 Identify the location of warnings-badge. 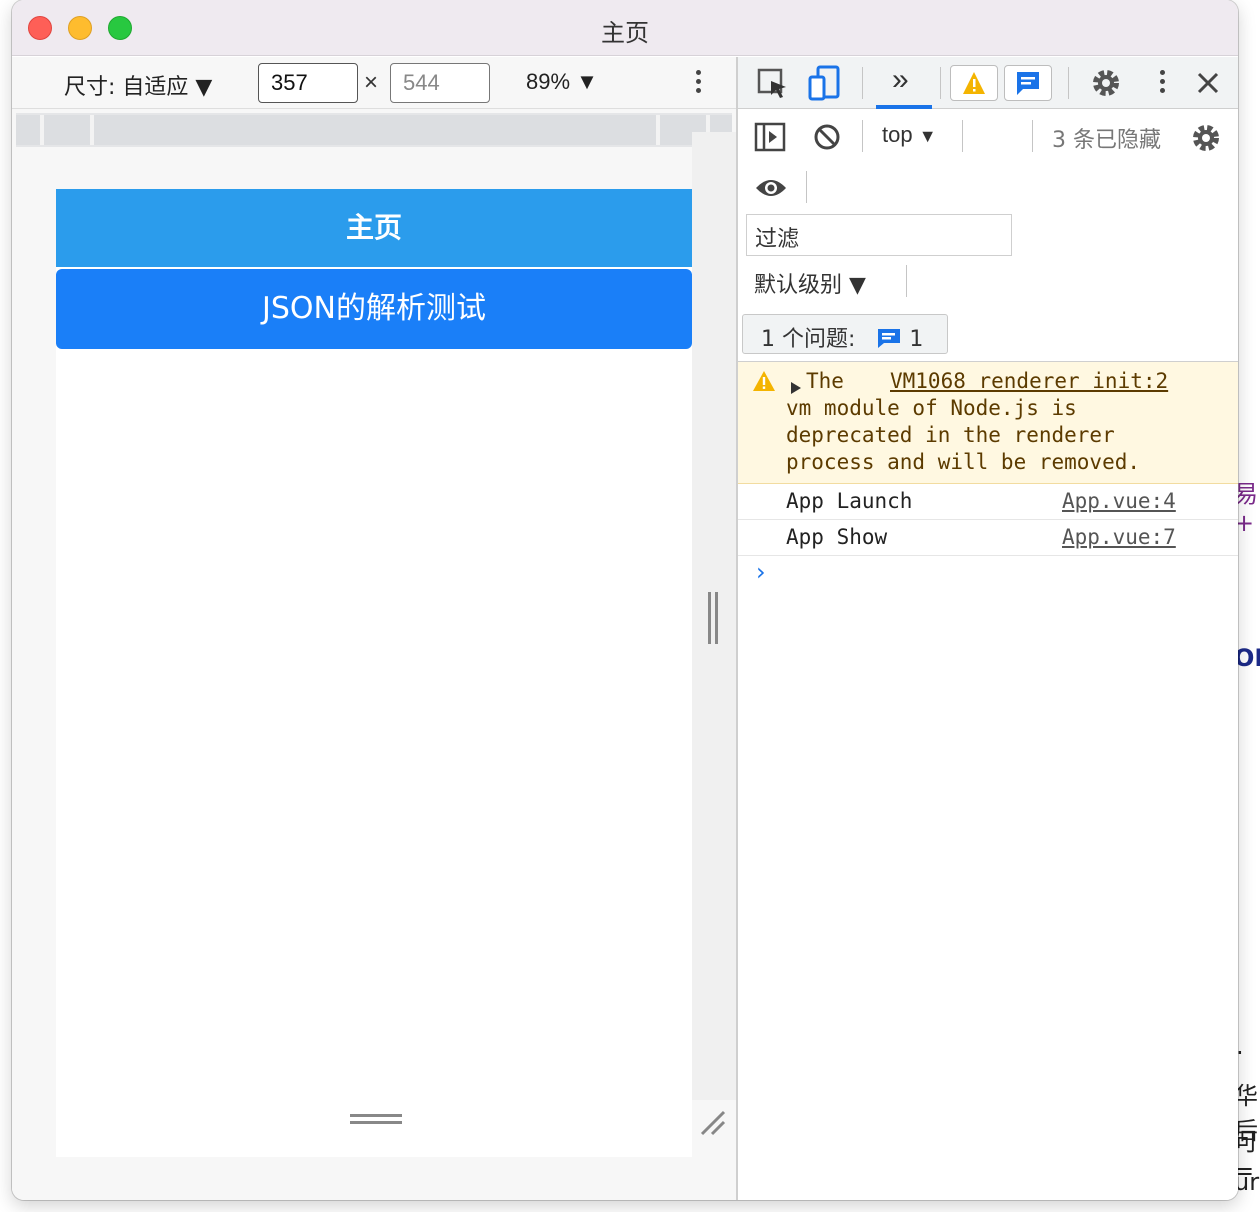
(974, 83).